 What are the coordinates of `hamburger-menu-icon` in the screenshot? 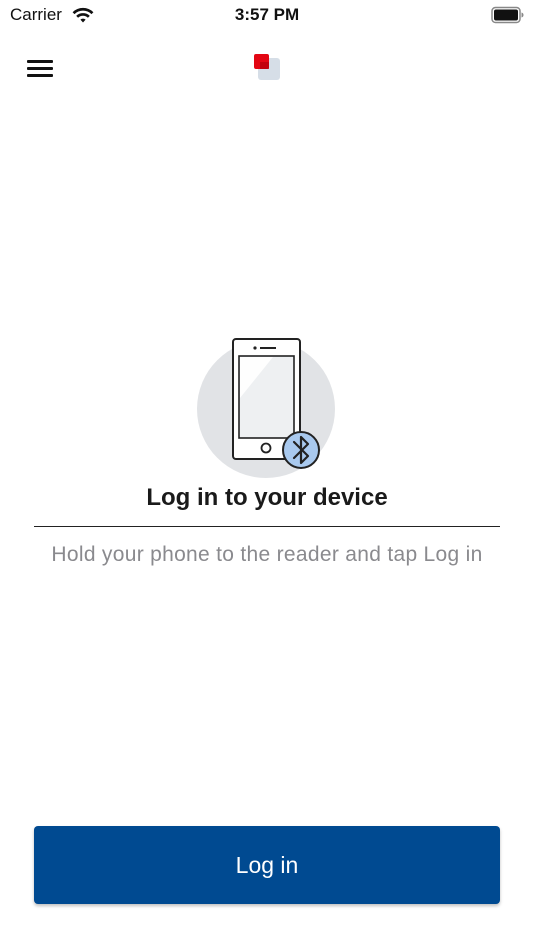 It's located at (40, 68).